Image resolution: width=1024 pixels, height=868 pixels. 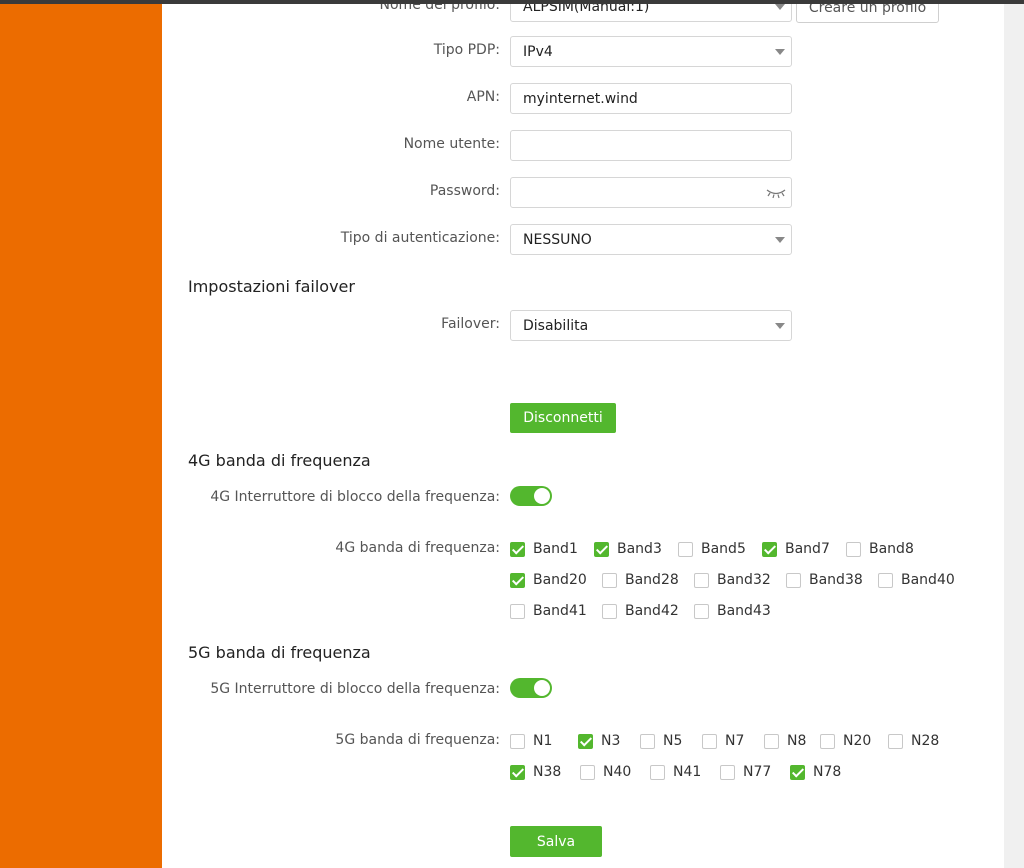 I want to click on band-checkbox: Band28, so click(x=640, y=580).